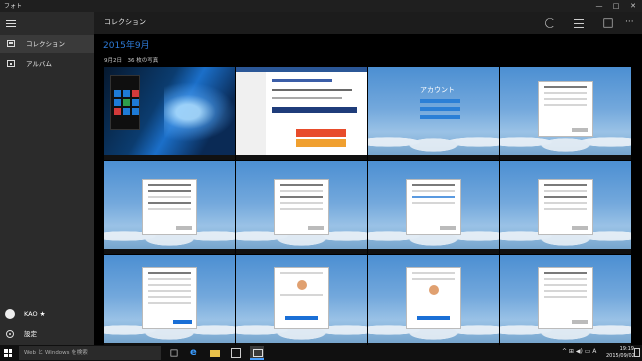  What do you see at coordinates (174, 353) in the screenshot?
I see `task-view-icon` at bounding box center [174, 353].